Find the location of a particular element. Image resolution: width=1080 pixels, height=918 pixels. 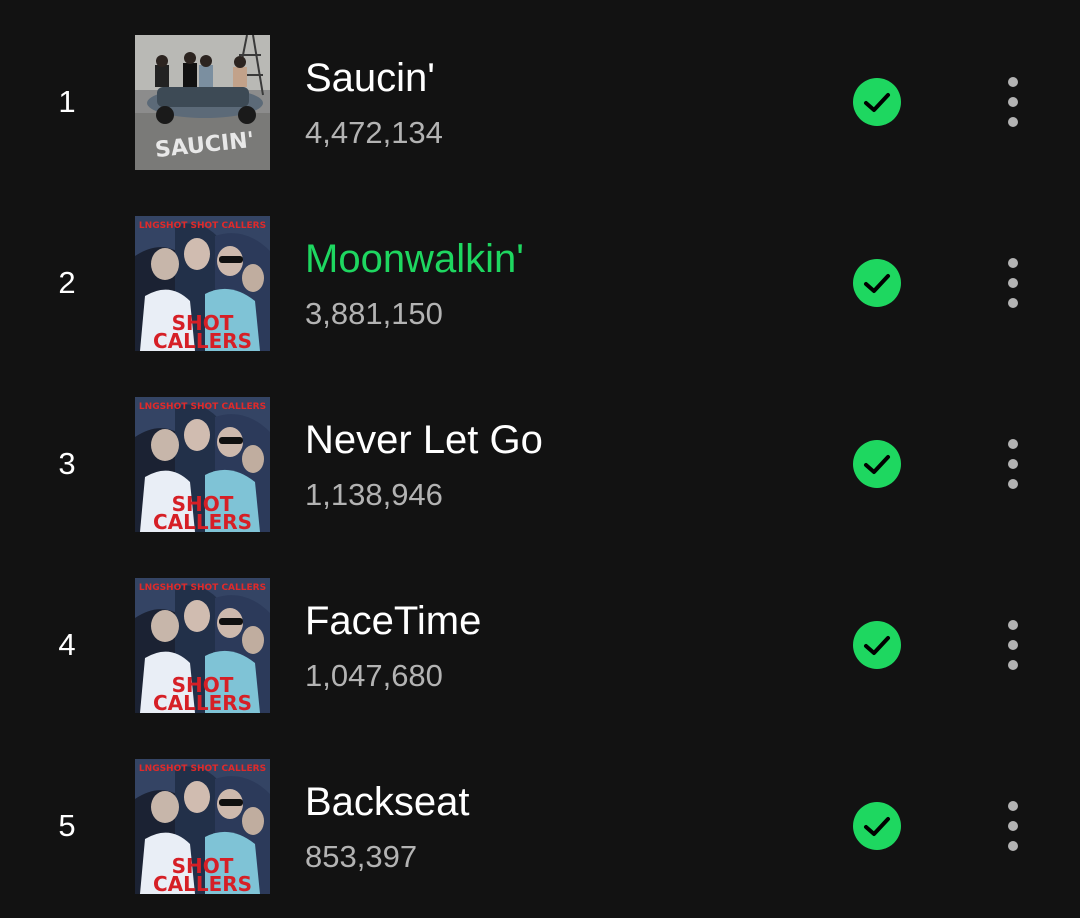

play-count: 1,047,680 is located at coordinates (374, 675).